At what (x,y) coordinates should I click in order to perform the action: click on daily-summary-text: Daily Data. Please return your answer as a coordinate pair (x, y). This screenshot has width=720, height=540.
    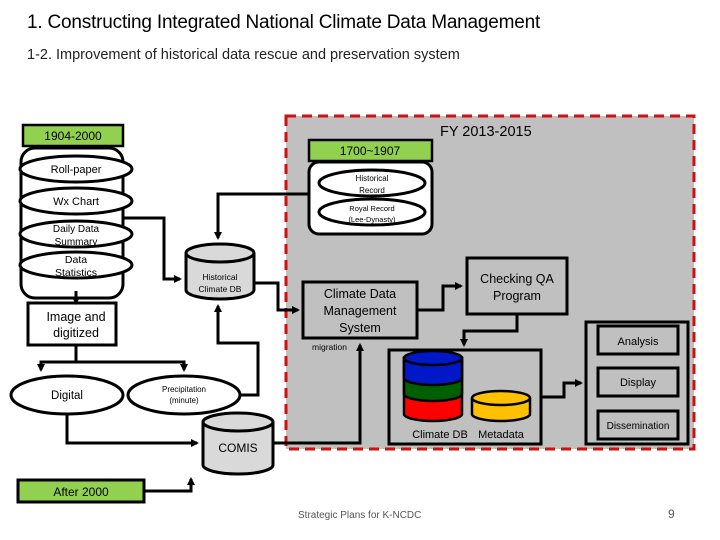
    Looking at the image, I should click on (76, 229).